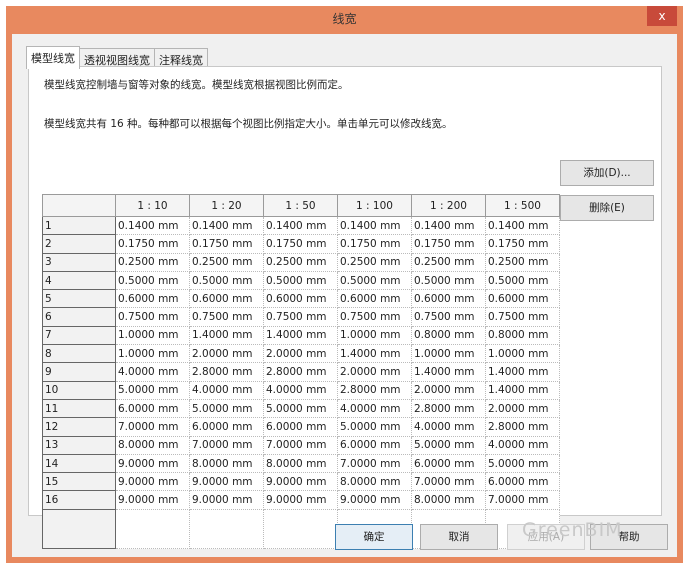 The width and height of the screenshot is (689, 570). What do you see at coordinates (79, 390) in the screenshot?
I see `row-header: 10` at bounding box center [79, 390].